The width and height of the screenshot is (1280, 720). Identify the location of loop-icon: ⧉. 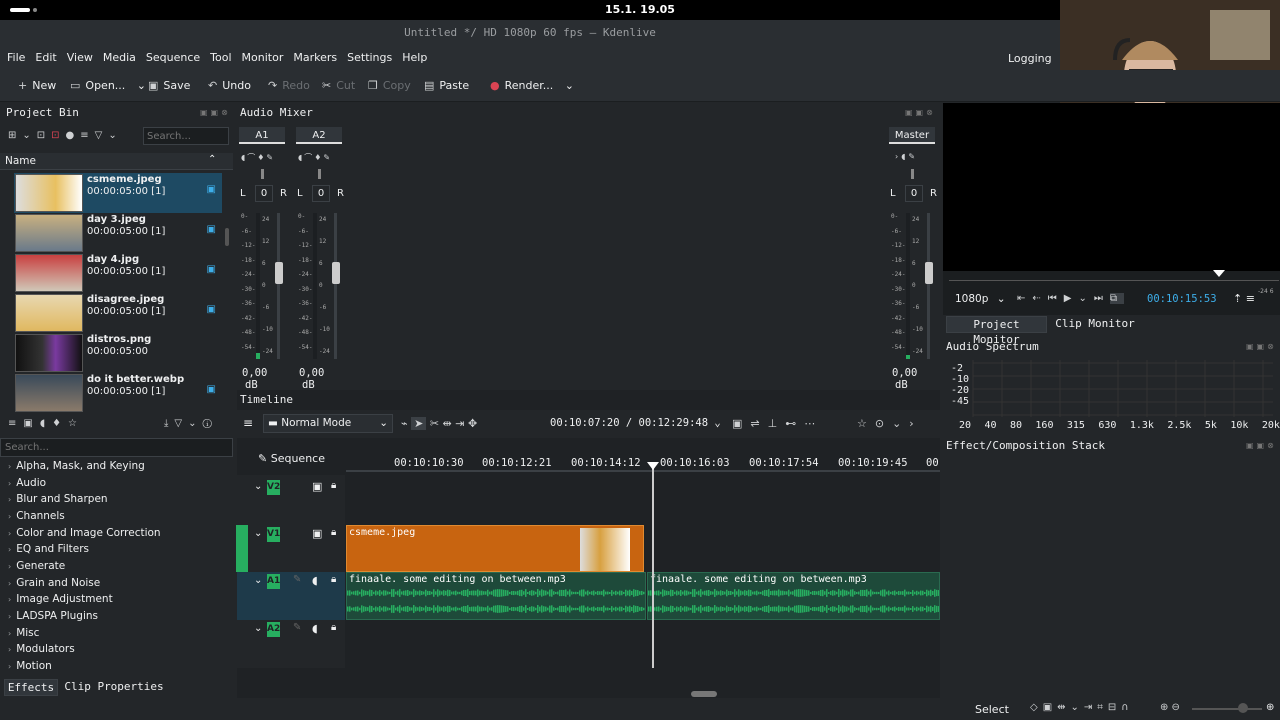
(1116, 298).